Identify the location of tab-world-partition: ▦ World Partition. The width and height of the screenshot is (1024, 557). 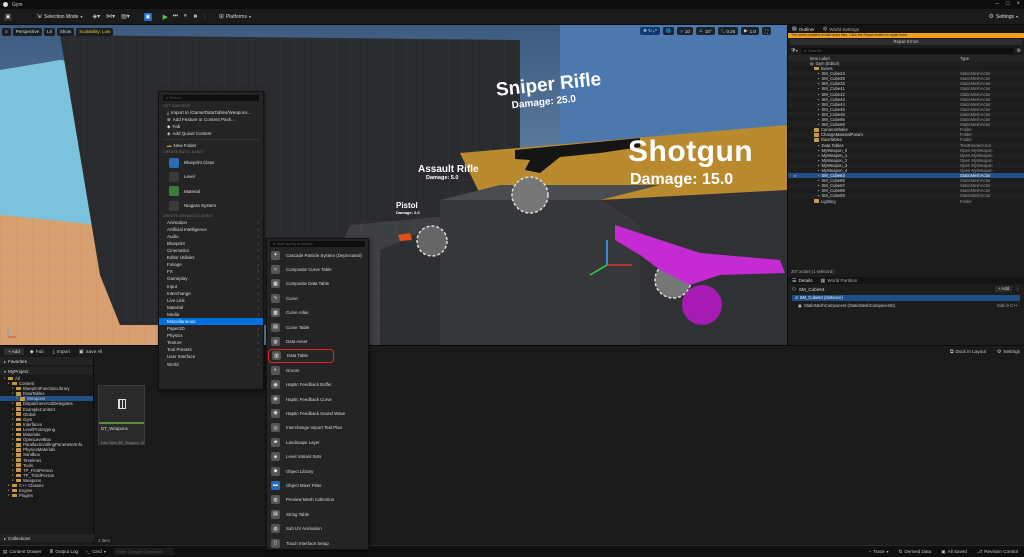
(839, 281).